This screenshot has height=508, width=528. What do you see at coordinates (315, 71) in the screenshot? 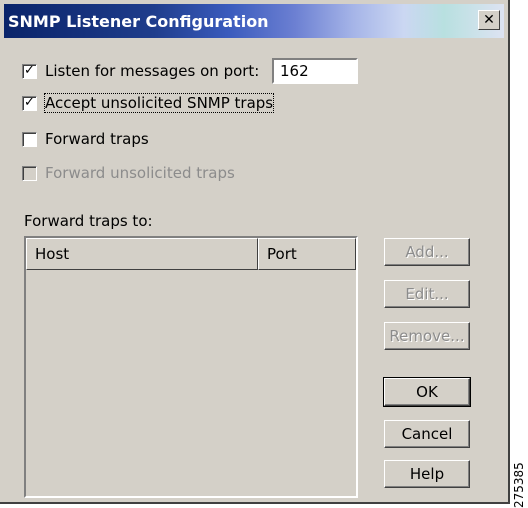
I see `port-input` at bounding box center [315, 71].